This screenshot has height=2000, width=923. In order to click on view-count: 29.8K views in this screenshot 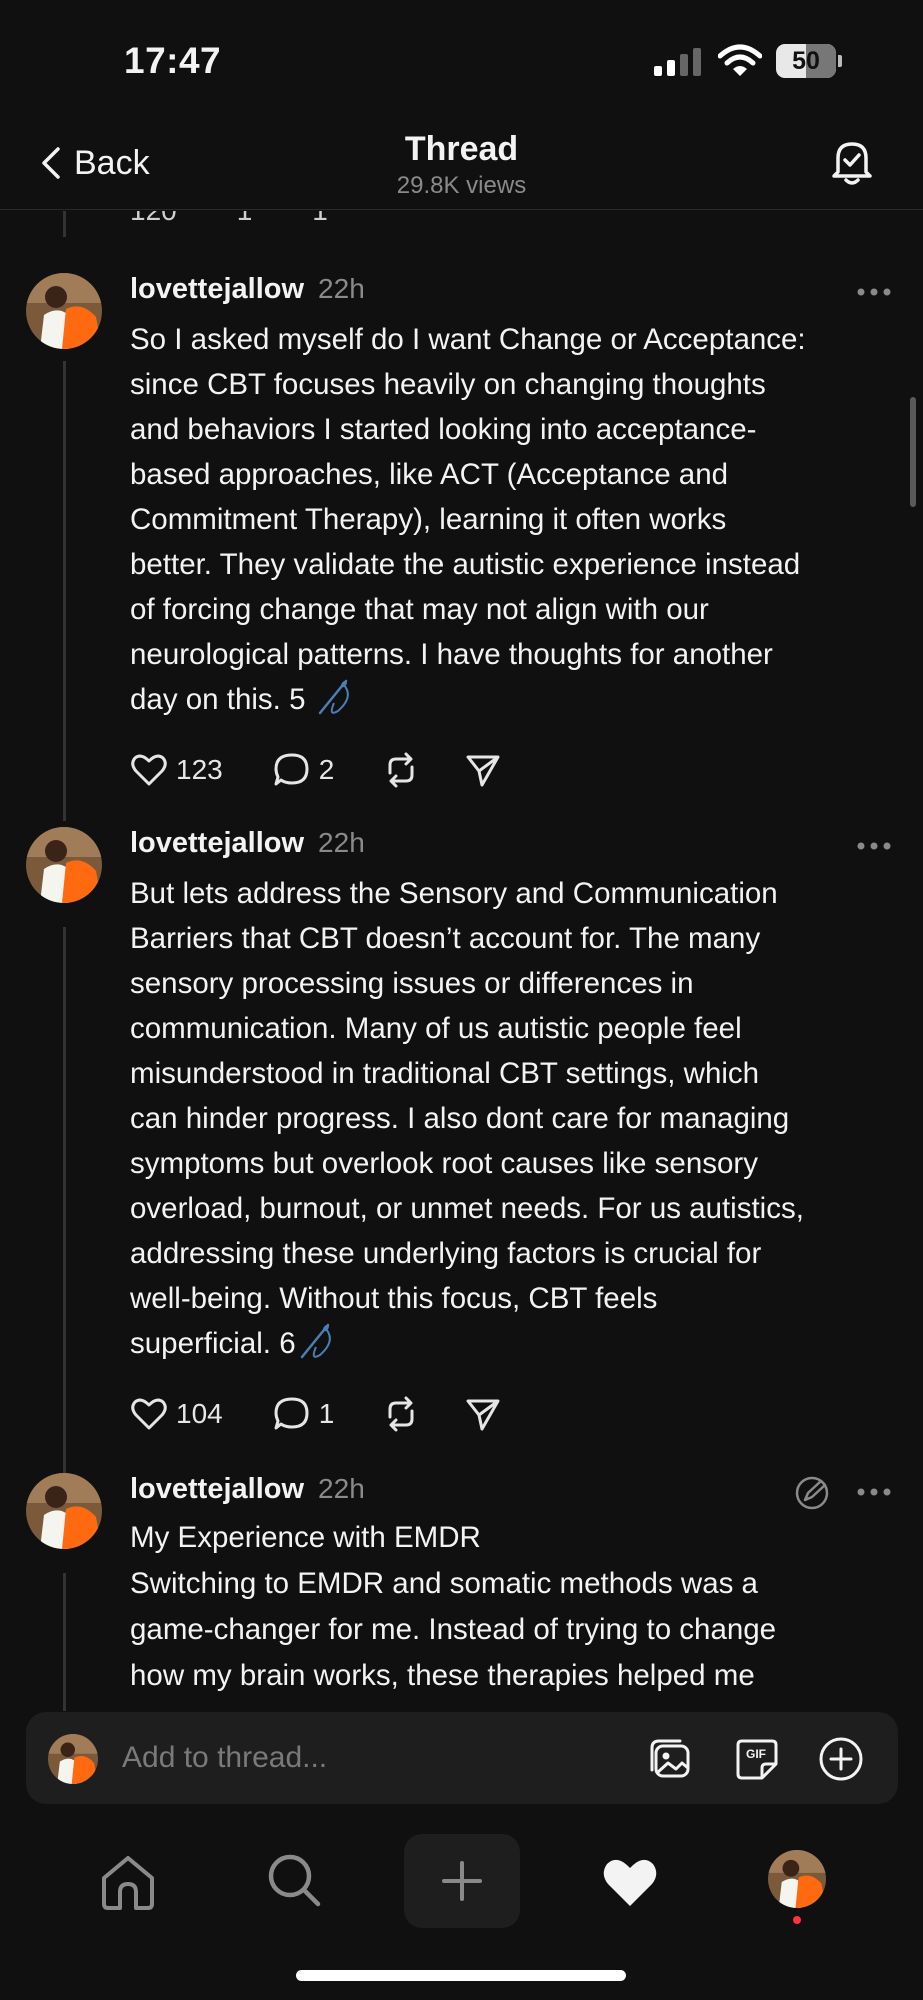, I will do `click(461, 185)`.